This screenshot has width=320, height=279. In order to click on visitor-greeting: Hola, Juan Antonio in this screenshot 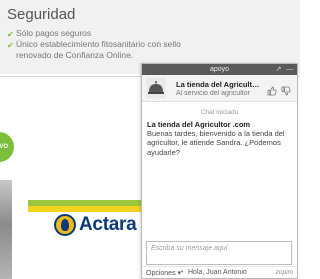, I will do `click(217, 272)`.